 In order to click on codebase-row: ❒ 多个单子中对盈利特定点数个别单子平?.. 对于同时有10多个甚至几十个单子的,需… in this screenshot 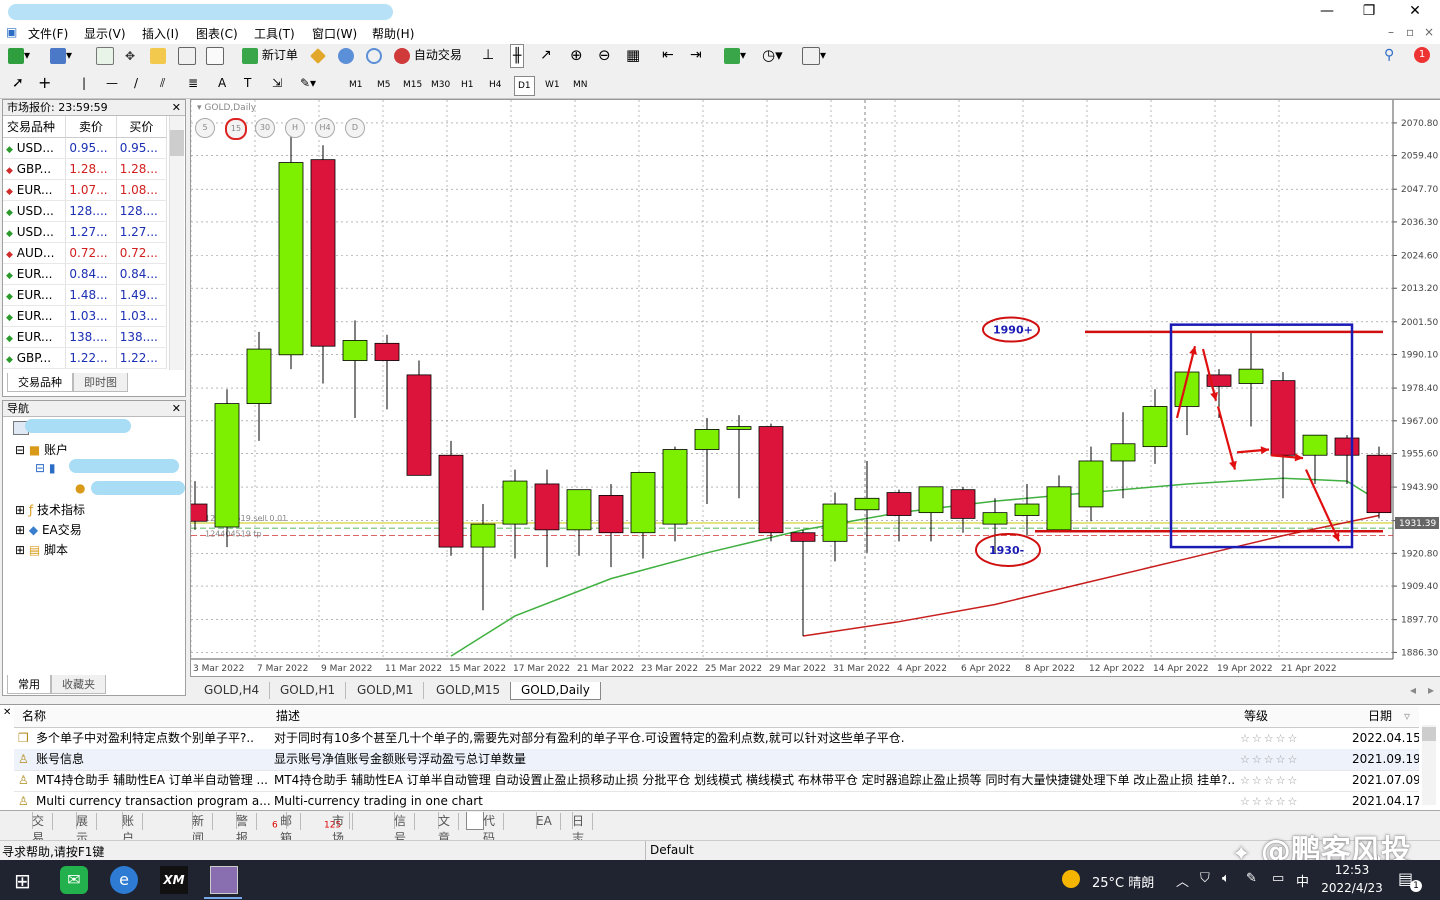, I will do `click(716, 739)`.